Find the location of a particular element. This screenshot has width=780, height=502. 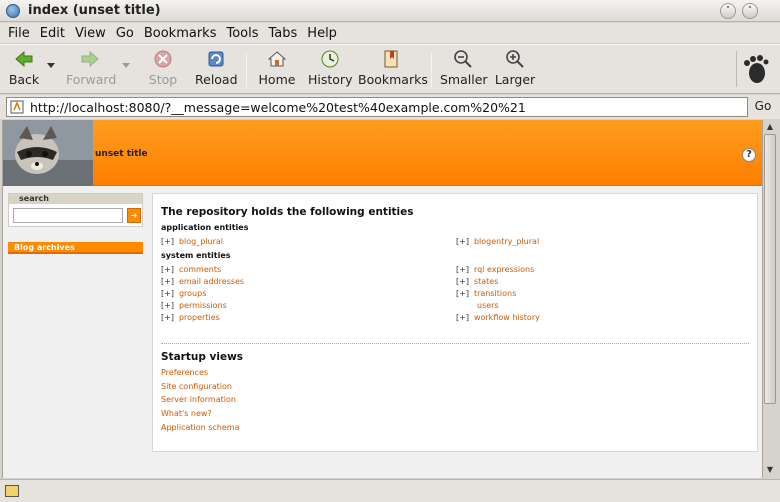

menu-tabs: Tabs is located at coordinates (283, 33).